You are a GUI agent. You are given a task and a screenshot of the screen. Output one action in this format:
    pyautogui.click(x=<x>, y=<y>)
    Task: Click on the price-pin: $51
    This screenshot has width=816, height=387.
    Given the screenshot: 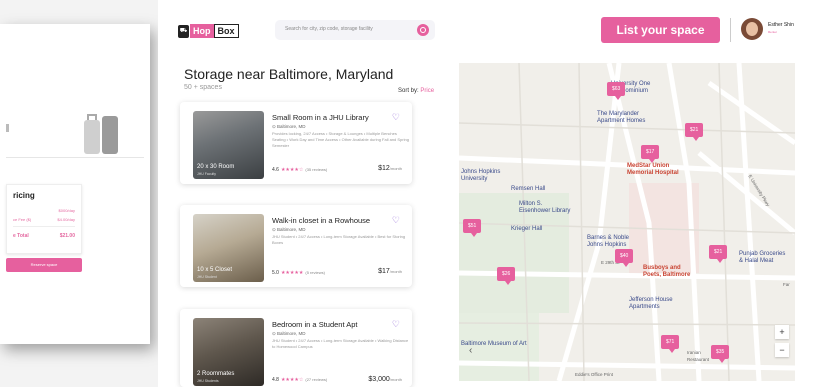 What is the action you would take?
    pyautogui.click(x=472, y=228)
    